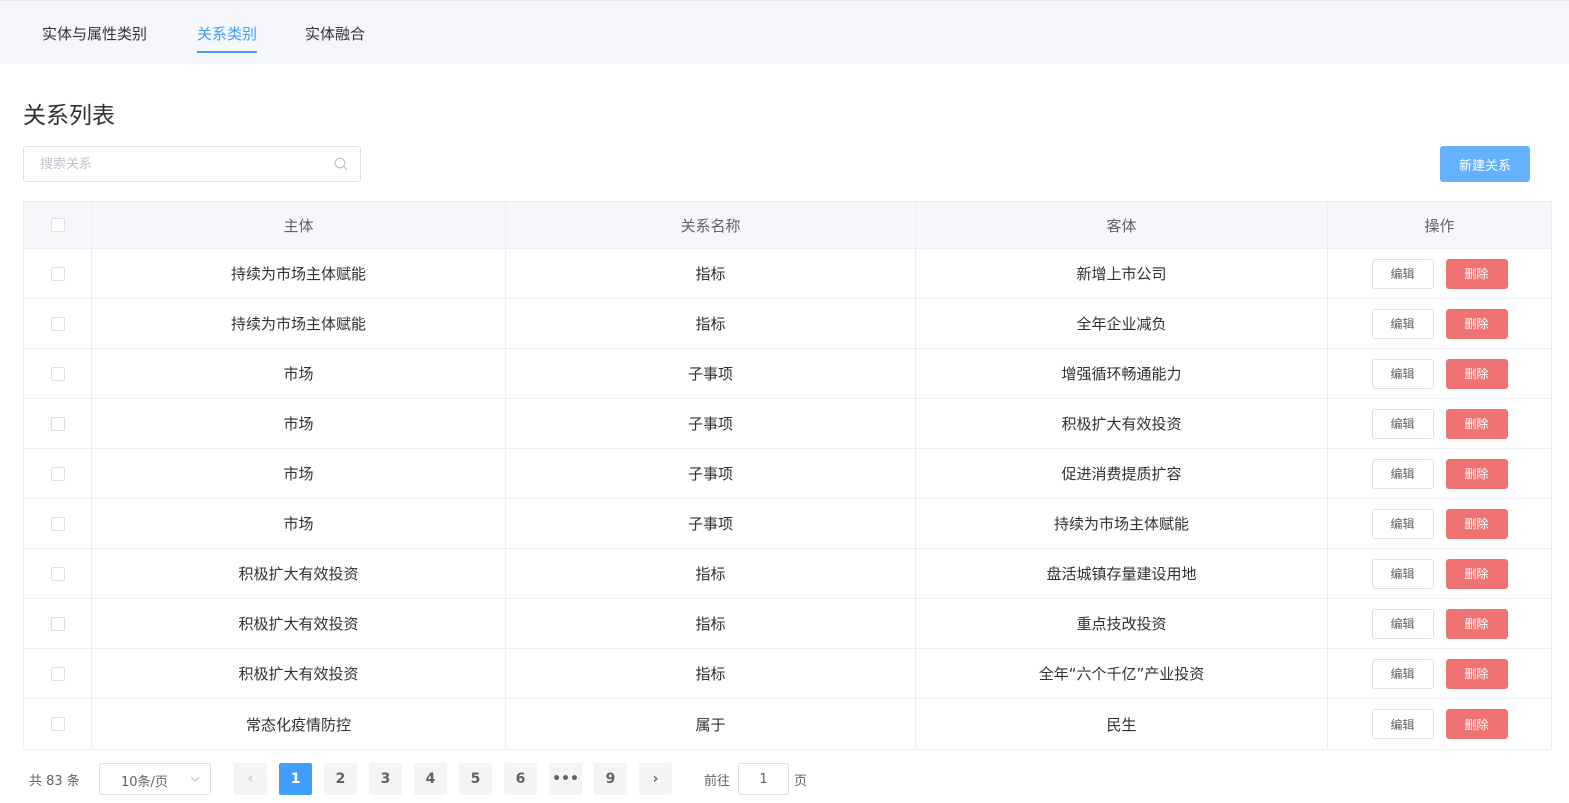  Describe the element at coordinates (763, 779) in the screenshot. I see `goto-page-input` at that location.